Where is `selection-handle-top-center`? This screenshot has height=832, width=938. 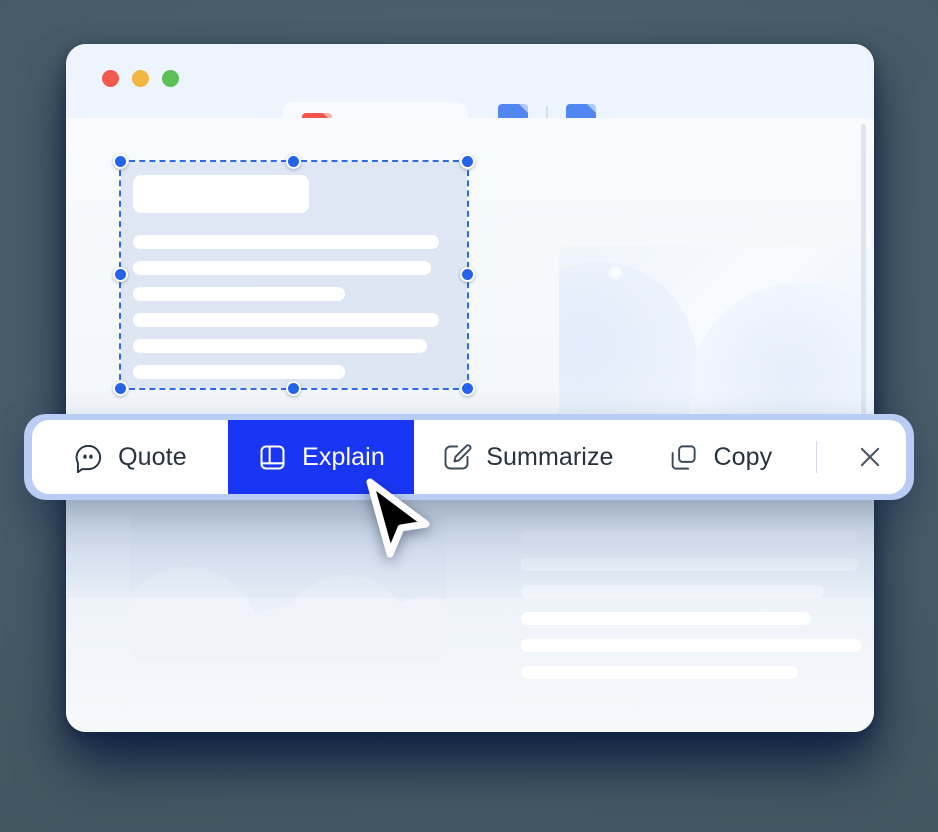 selection-handle-top-center is located at coordinates (293, 161).